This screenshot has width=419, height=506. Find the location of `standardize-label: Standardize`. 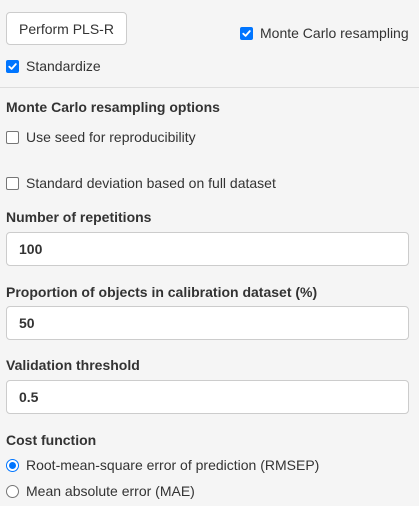

standardize-label: Standardize is located at coordinates (63, 66).